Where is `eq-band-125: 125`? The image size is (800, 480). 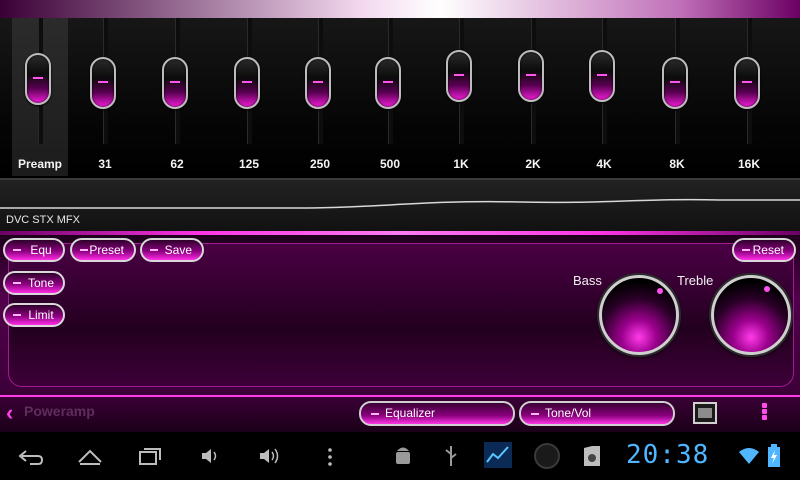 eq-band-125: 125 is located at coordinates (249, 97).